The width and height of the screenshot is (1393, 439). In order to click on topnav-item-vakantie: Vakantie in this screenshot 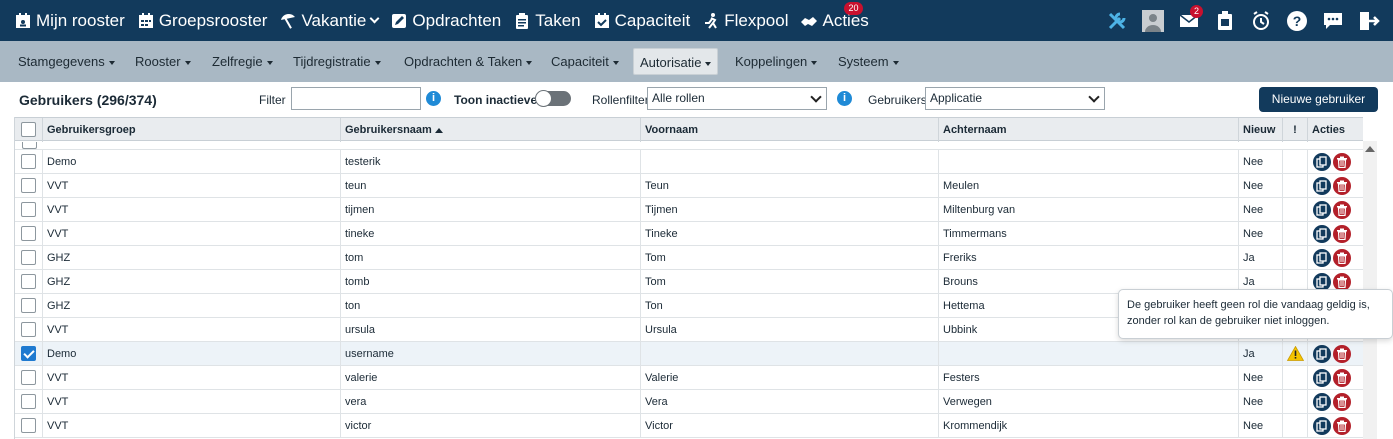, I will do `click(329, 20)`.